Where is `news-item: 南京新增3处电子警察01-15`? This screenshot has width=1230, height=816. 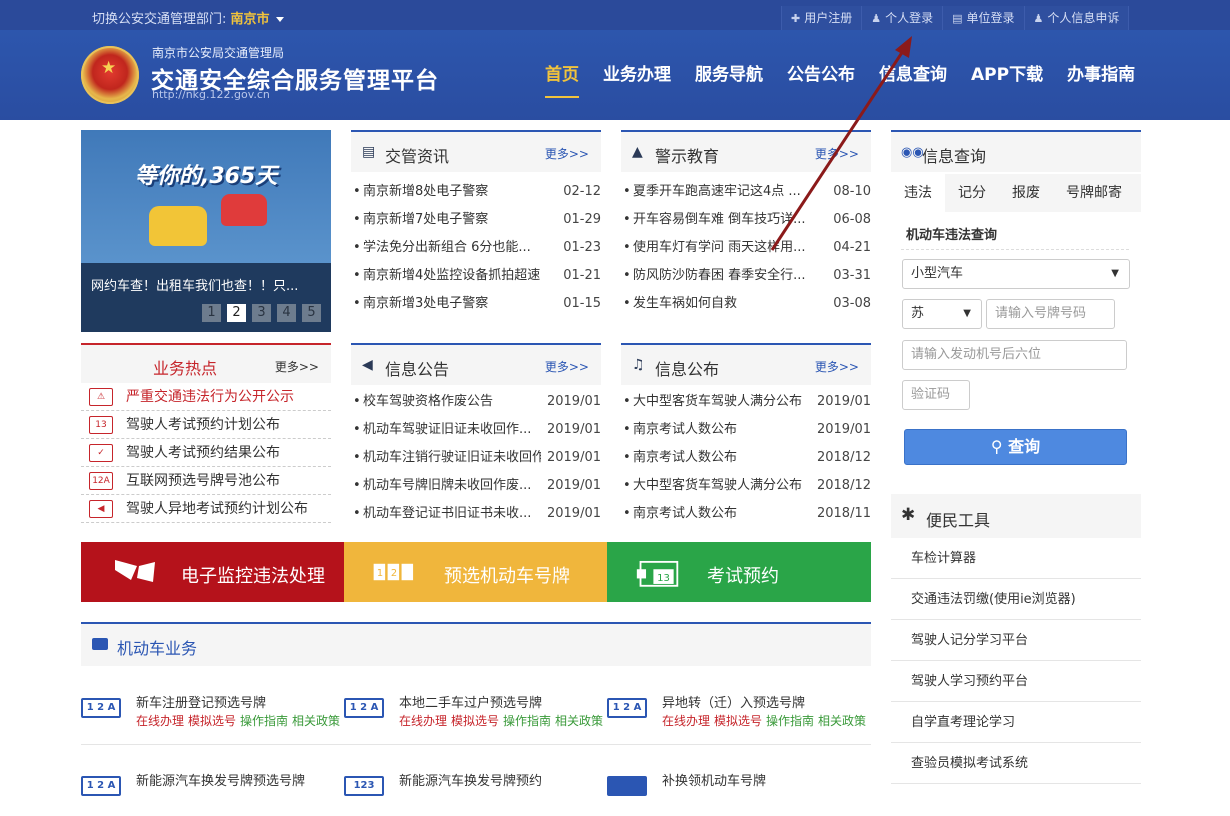 news-item: 南京新增3处电子警察01-15 is located at coordinates (476, 304).